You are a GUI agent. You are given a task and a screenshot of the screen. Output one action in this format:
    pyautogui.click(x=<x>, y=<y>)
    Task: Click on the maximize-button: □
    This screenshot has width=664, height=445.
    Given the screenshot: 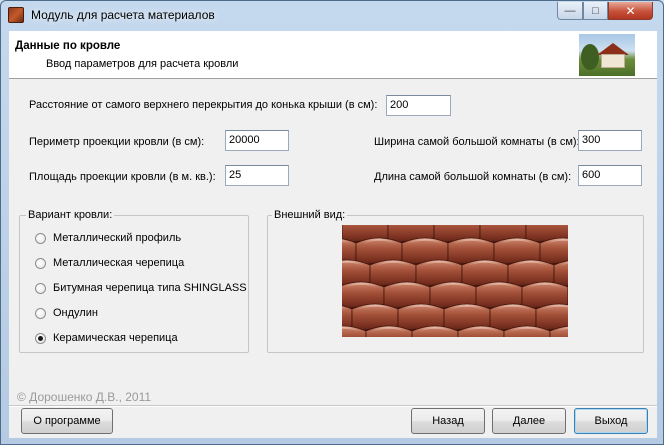 What is the action you would take?
    pyautogui.click(x=595, y=11)
    